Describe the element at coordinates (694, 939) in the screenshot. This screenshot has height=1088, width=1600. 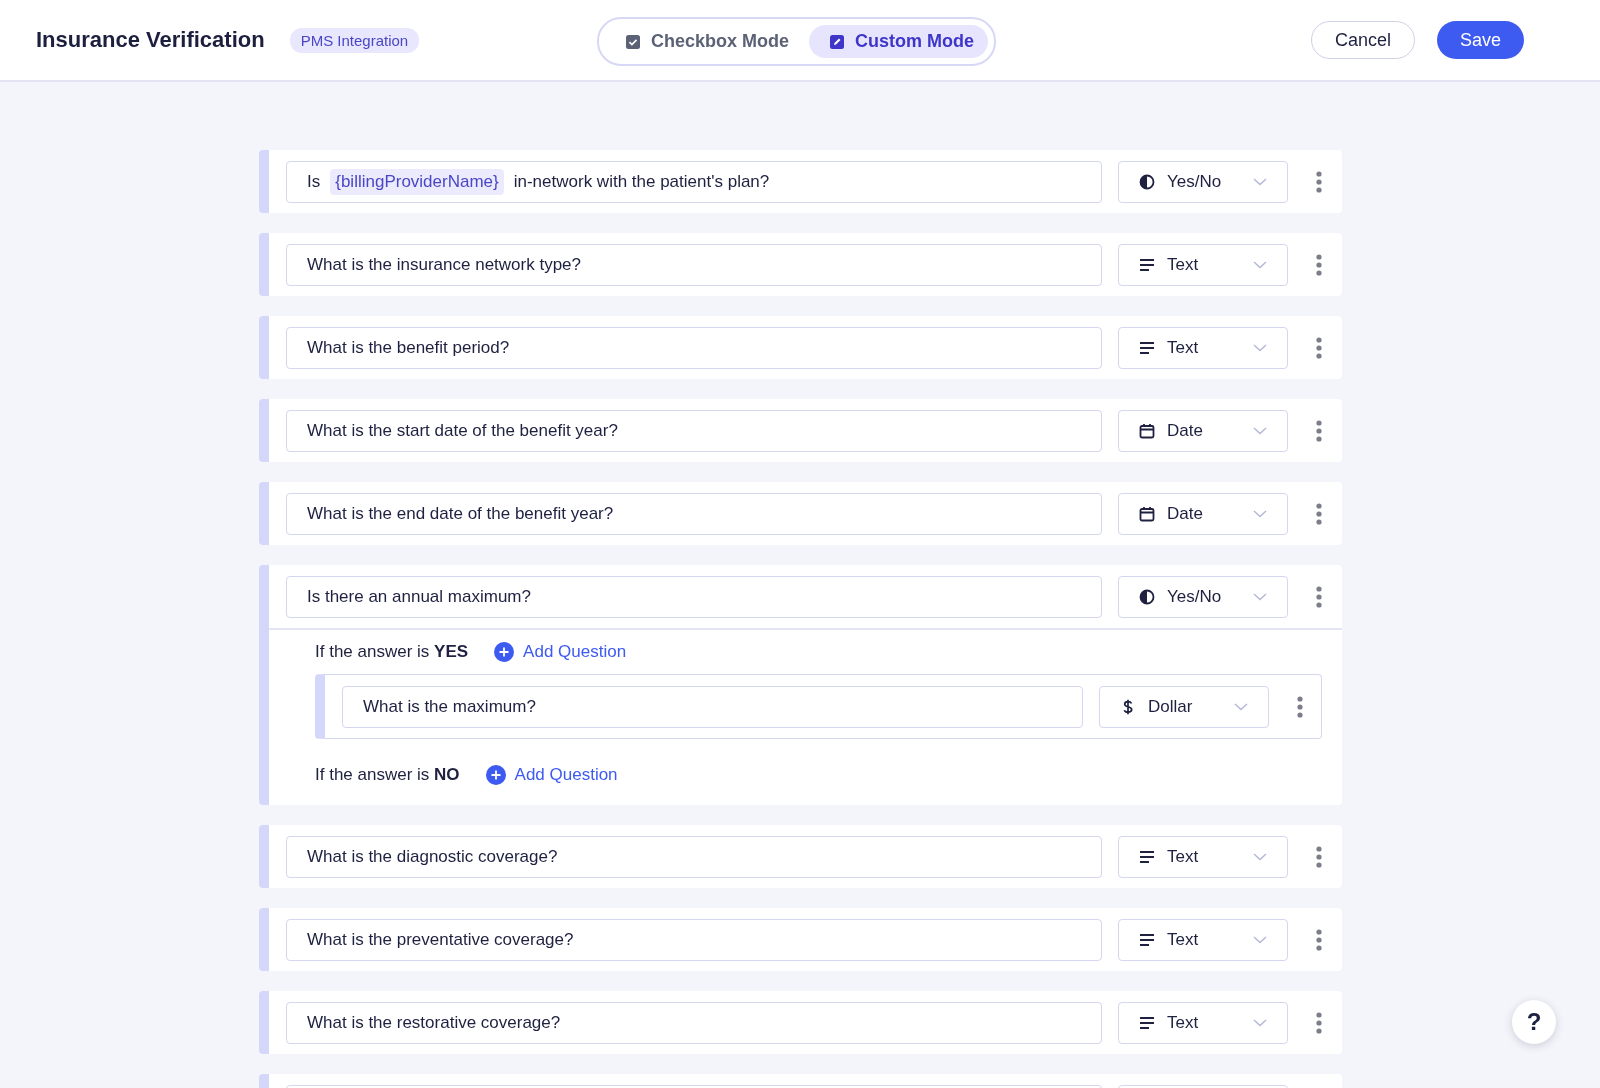
I see `question-field: What is the preventative coverage?` at that location.